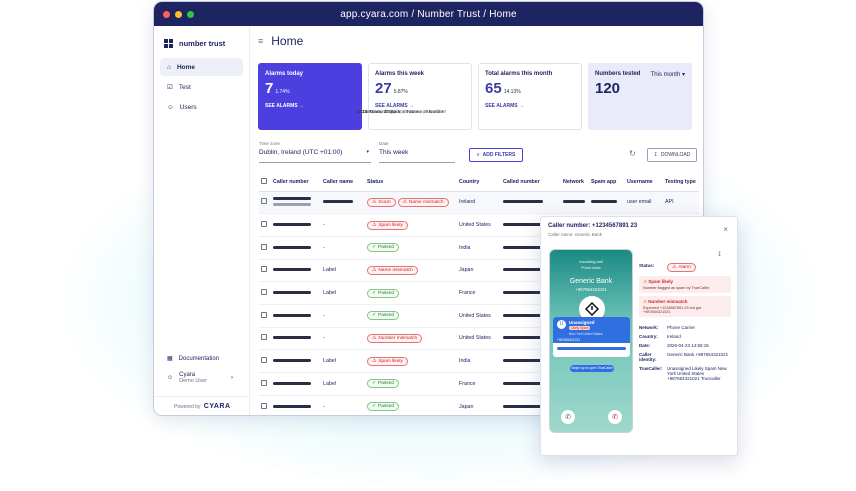  Describe the element at coordinates (668, 74) in the screenshot. I see `period-select: This month ▾` at that location.